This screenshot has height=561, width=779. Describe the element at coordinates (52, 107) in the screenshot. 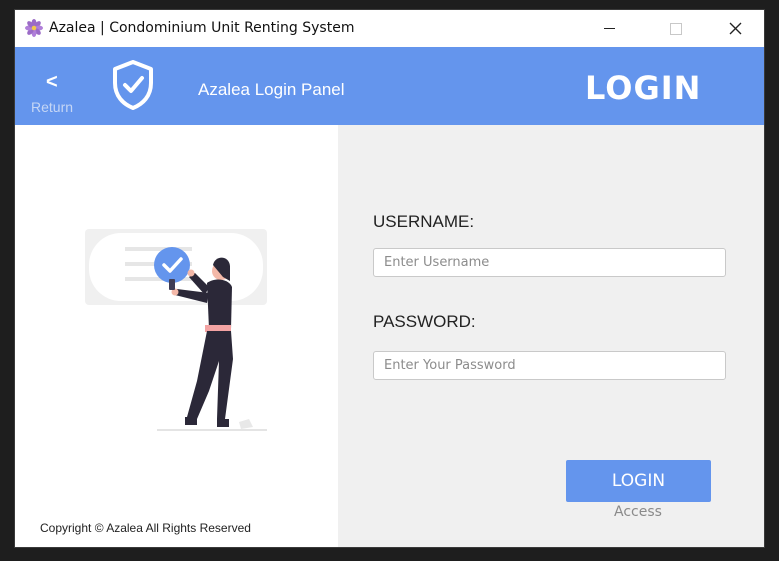

I see `return-label: Return` at that location.